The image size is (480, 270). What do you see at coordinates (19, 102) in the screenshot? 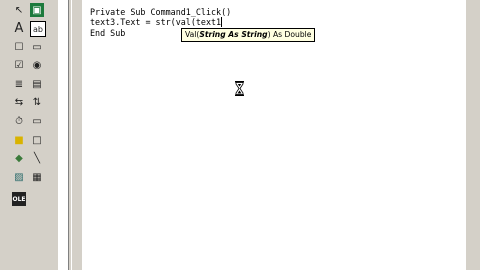
I see `hscrollbar-icon: ⇆` at bounding box center [19, 102].